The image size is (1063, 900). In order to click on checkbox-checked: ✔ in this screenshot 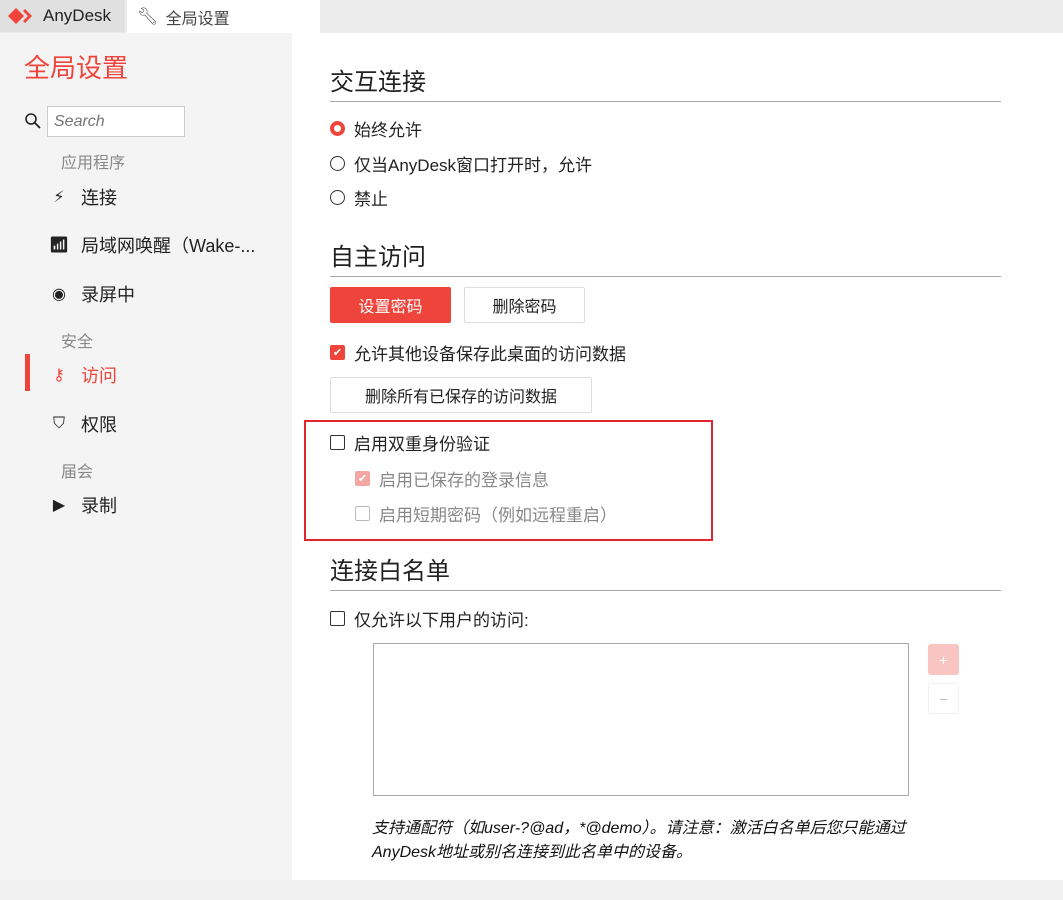, I will do `click(337, 352)`.